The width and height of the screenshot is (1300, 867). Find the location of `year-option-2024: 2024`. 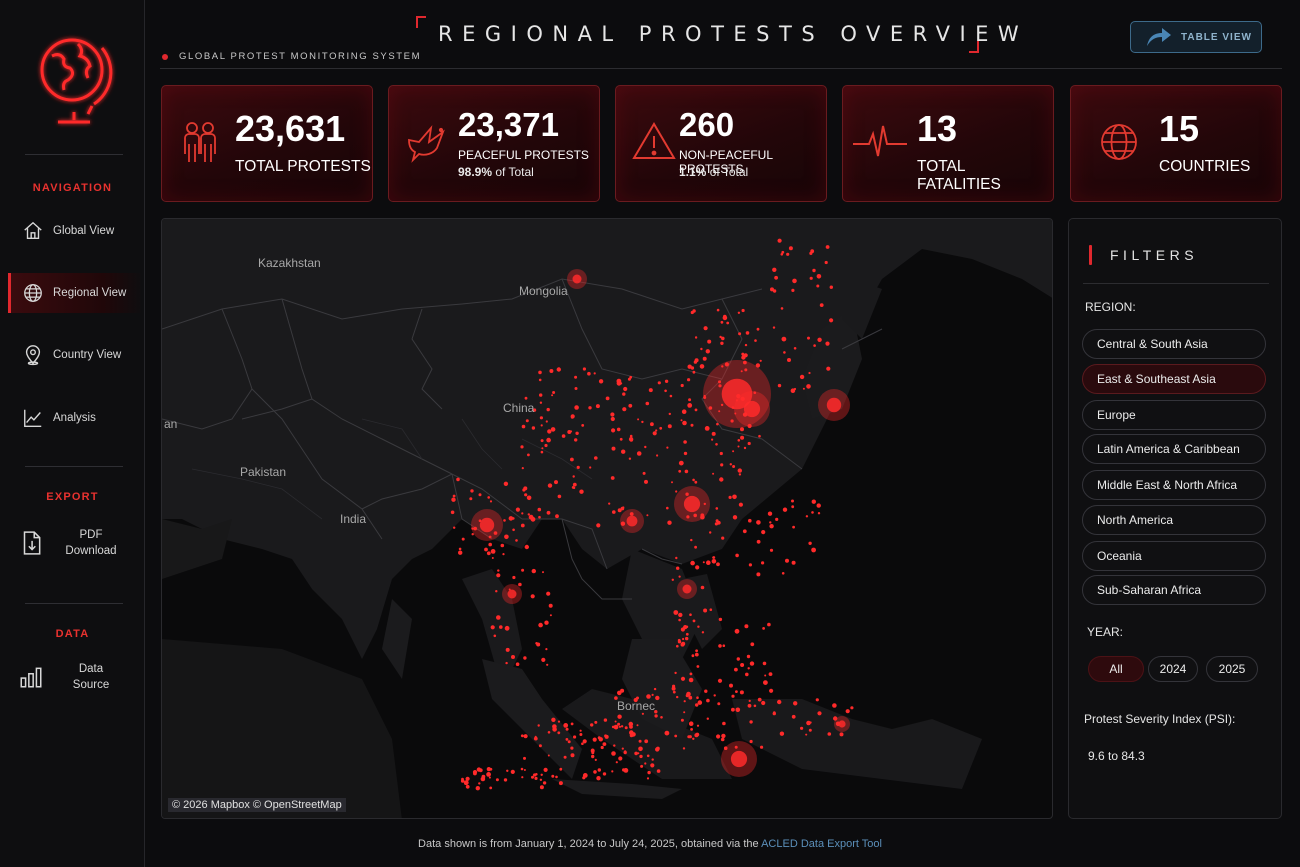

year-option-2024: 2024 is located at coordinates (1173, 669).